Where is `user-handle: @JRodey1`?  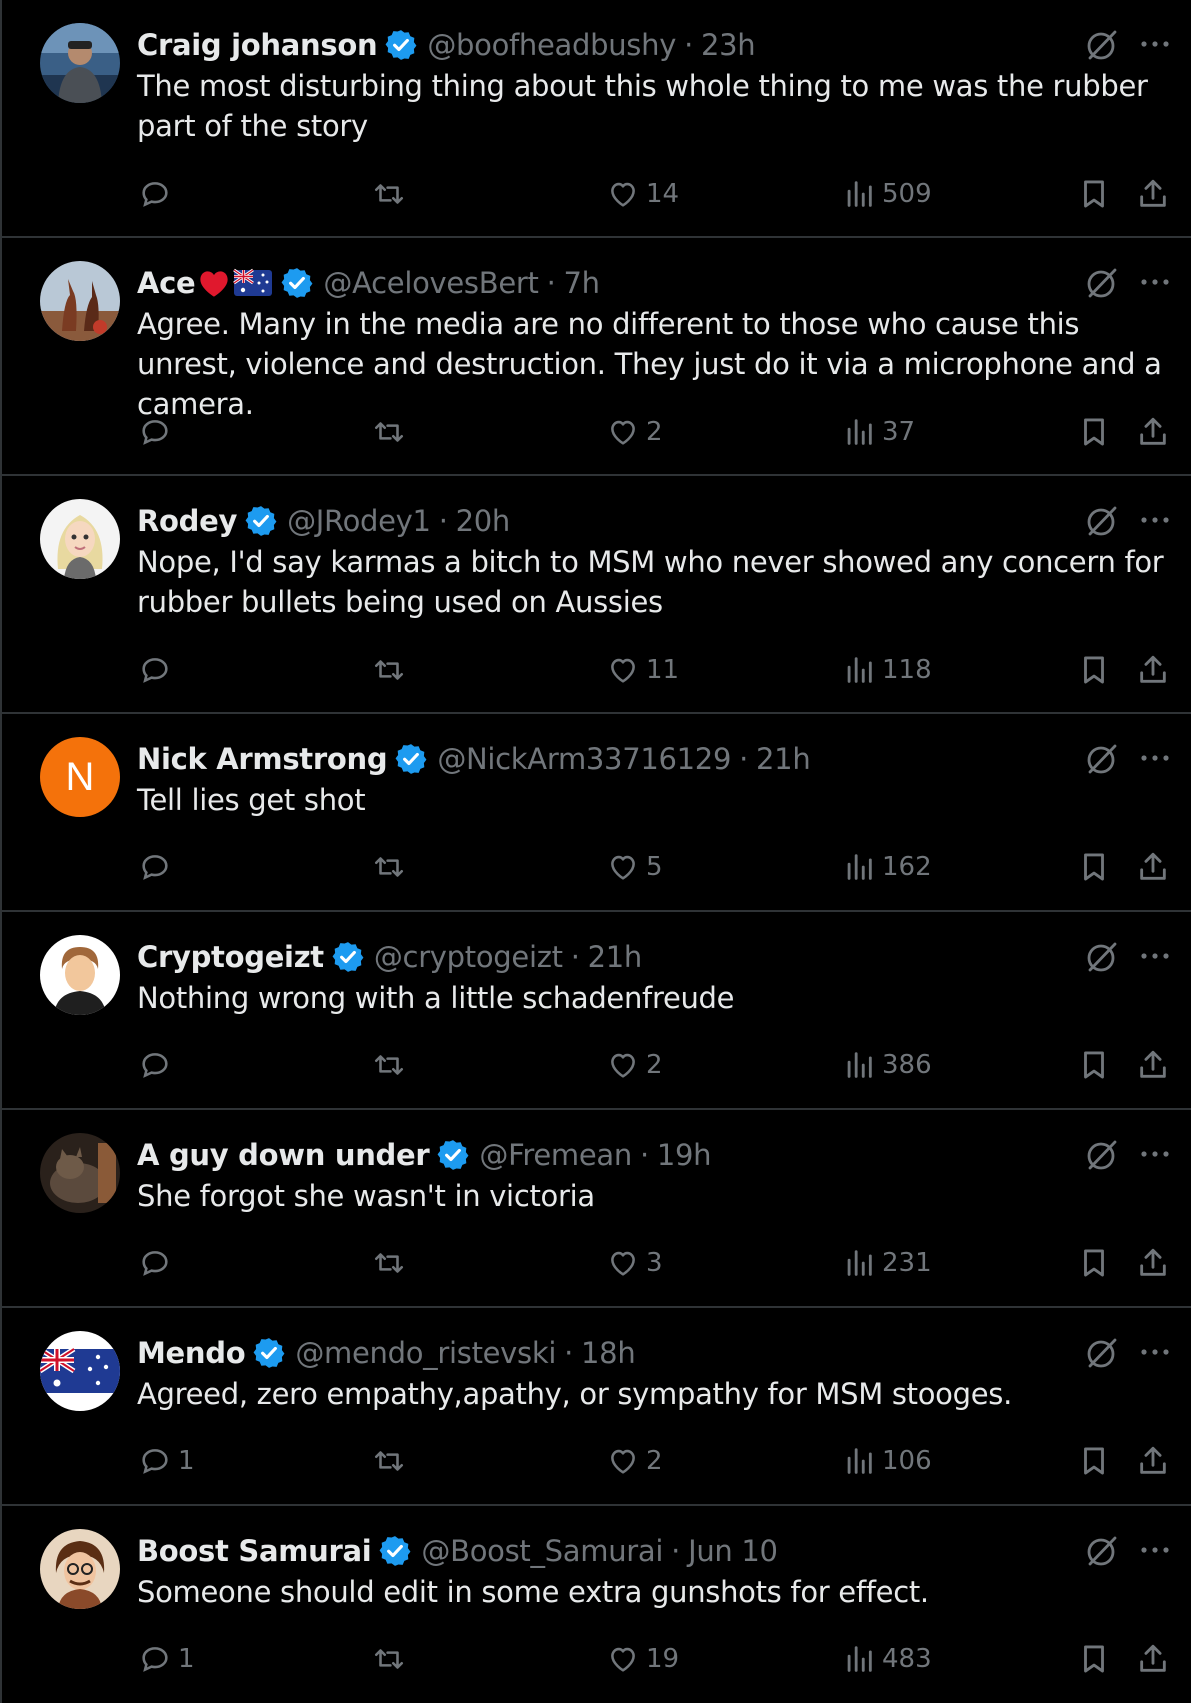
user-handle: @JRodey1 is located at coordinates (359, 521).